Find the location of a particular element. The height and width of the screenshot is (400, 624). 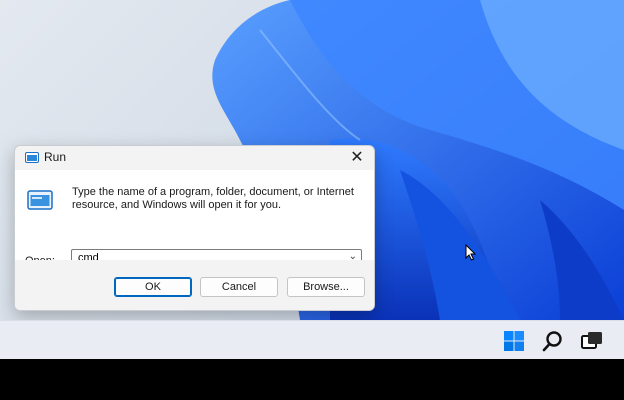

cancel-button: Cancel is located at coordinates (239, 287).